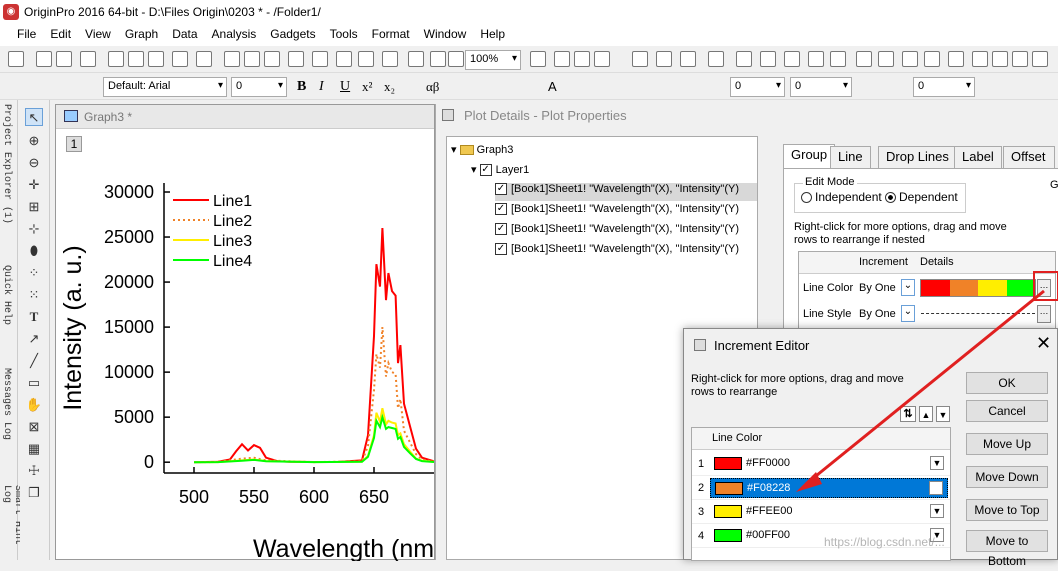 The height and width of the screenshot is (571, 1058). What do you see at coordinates (34, 141) in the screenshot?
I see `zoom-in-tool-icon: ⊕` at bounding box center [34, 141].